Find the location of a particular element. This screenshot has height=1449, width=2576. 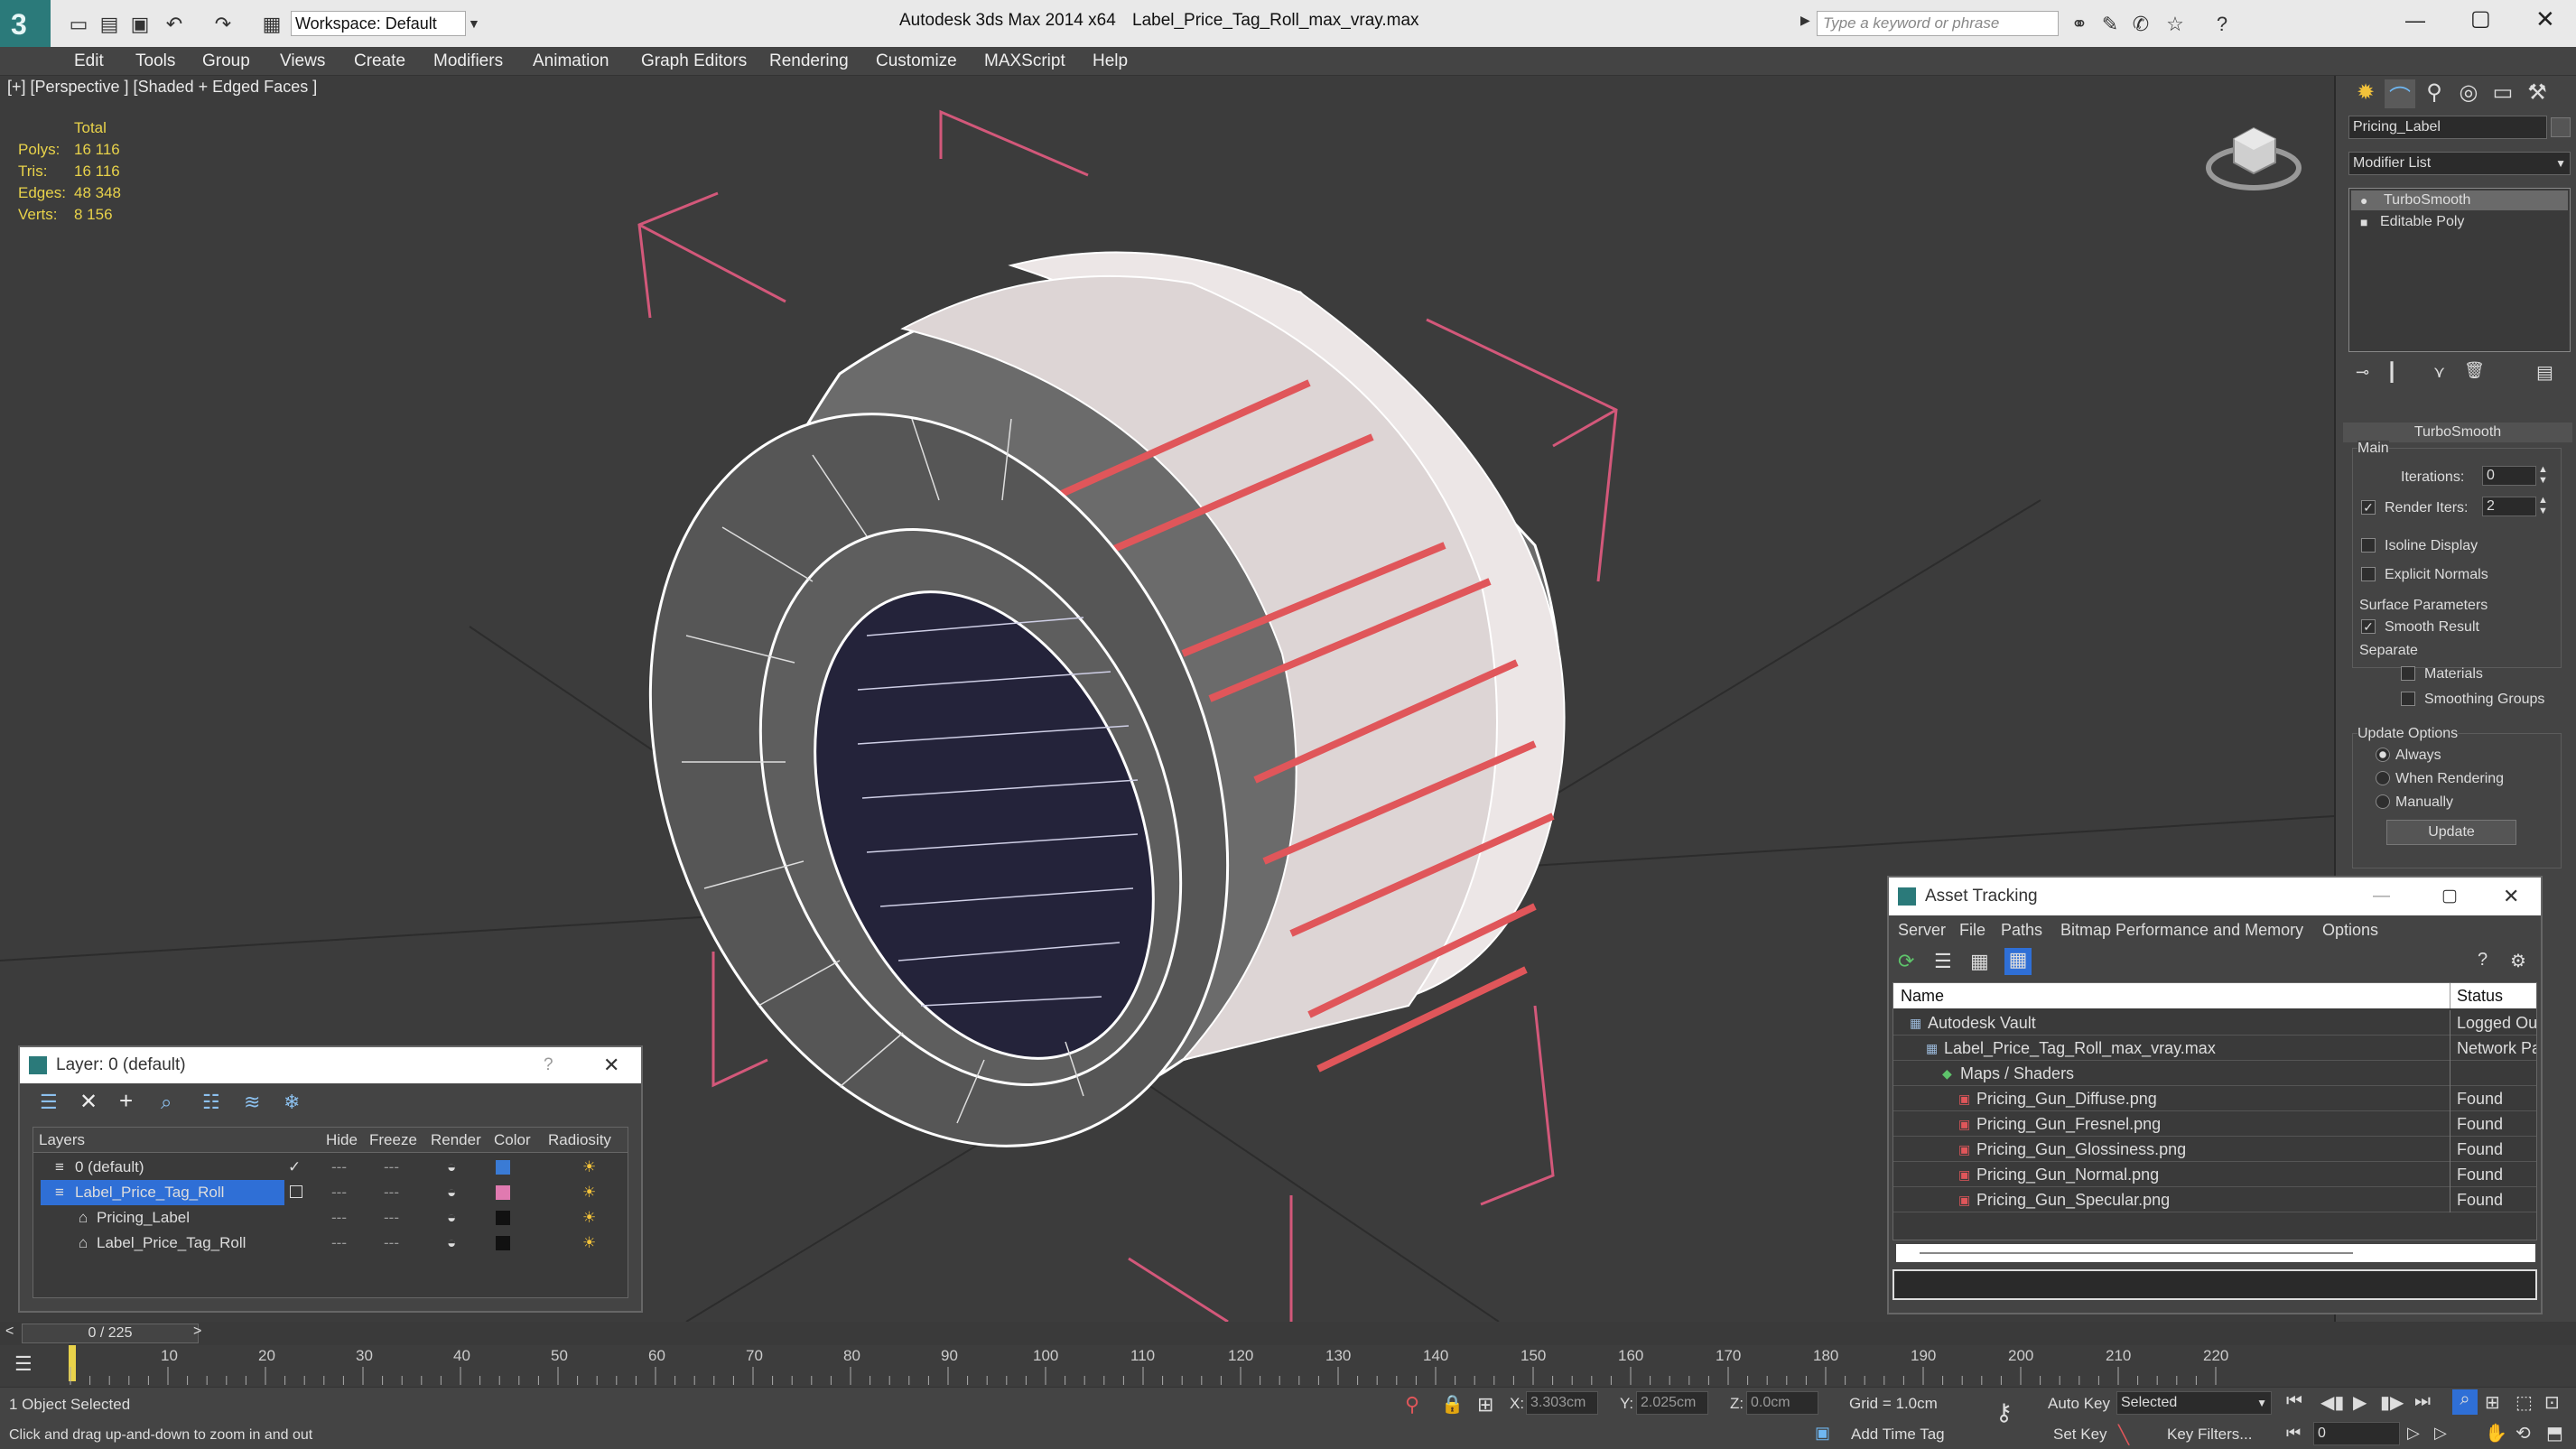

iterations-spinner: 0 is located at coordinates (2509, 476).